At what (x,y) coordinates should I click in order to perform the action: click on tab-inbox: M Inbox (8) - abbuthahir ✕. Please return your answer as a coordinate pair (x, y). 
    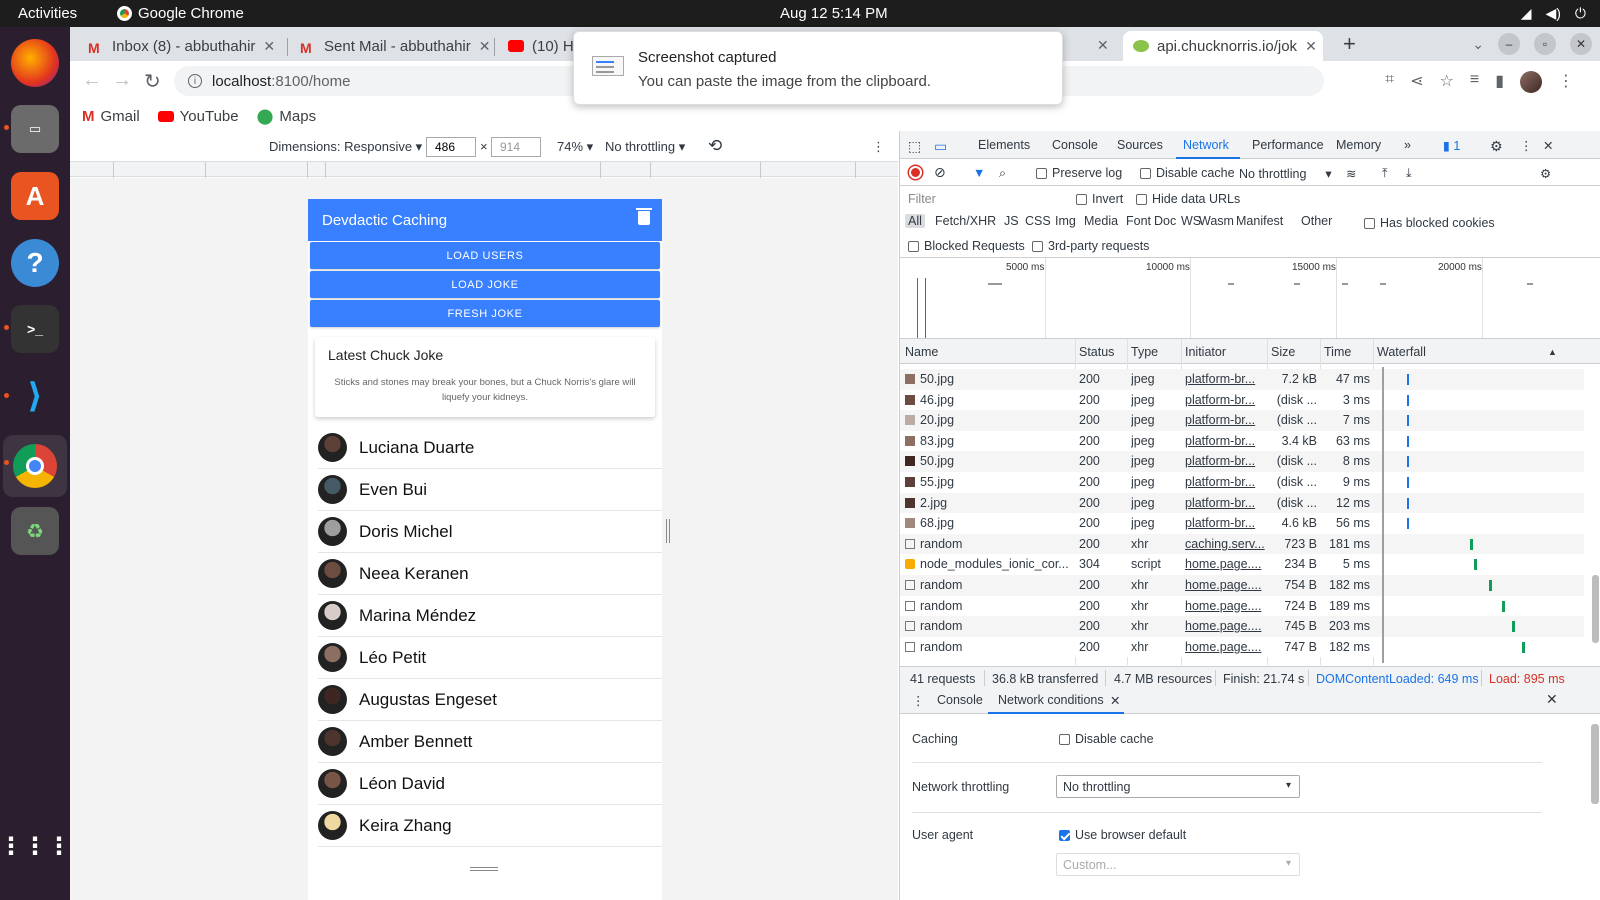
    Looking at the image, I should click on (181, 46).